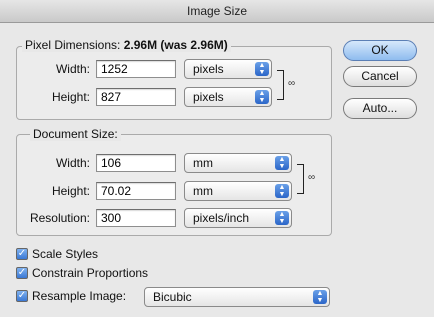 The width and height of the screenshot is (434, 317). I want to click on pixel-height-unit-select: pixels ▲ ▼, so click(228, 97).